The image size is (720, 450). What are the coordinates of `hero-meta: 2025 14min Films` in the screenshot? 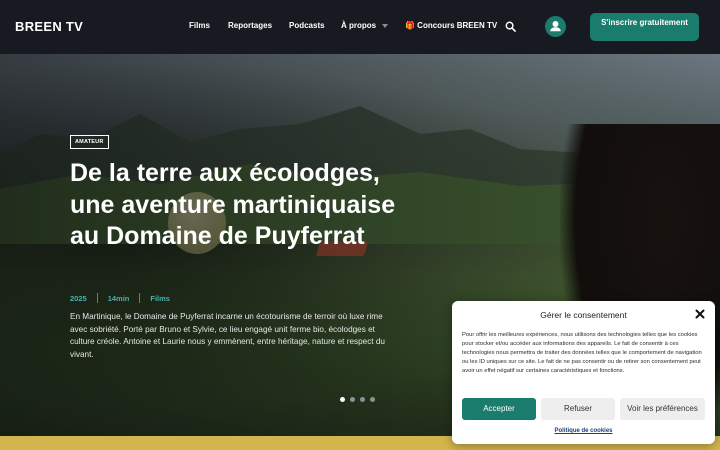 It's located at (120, 298).